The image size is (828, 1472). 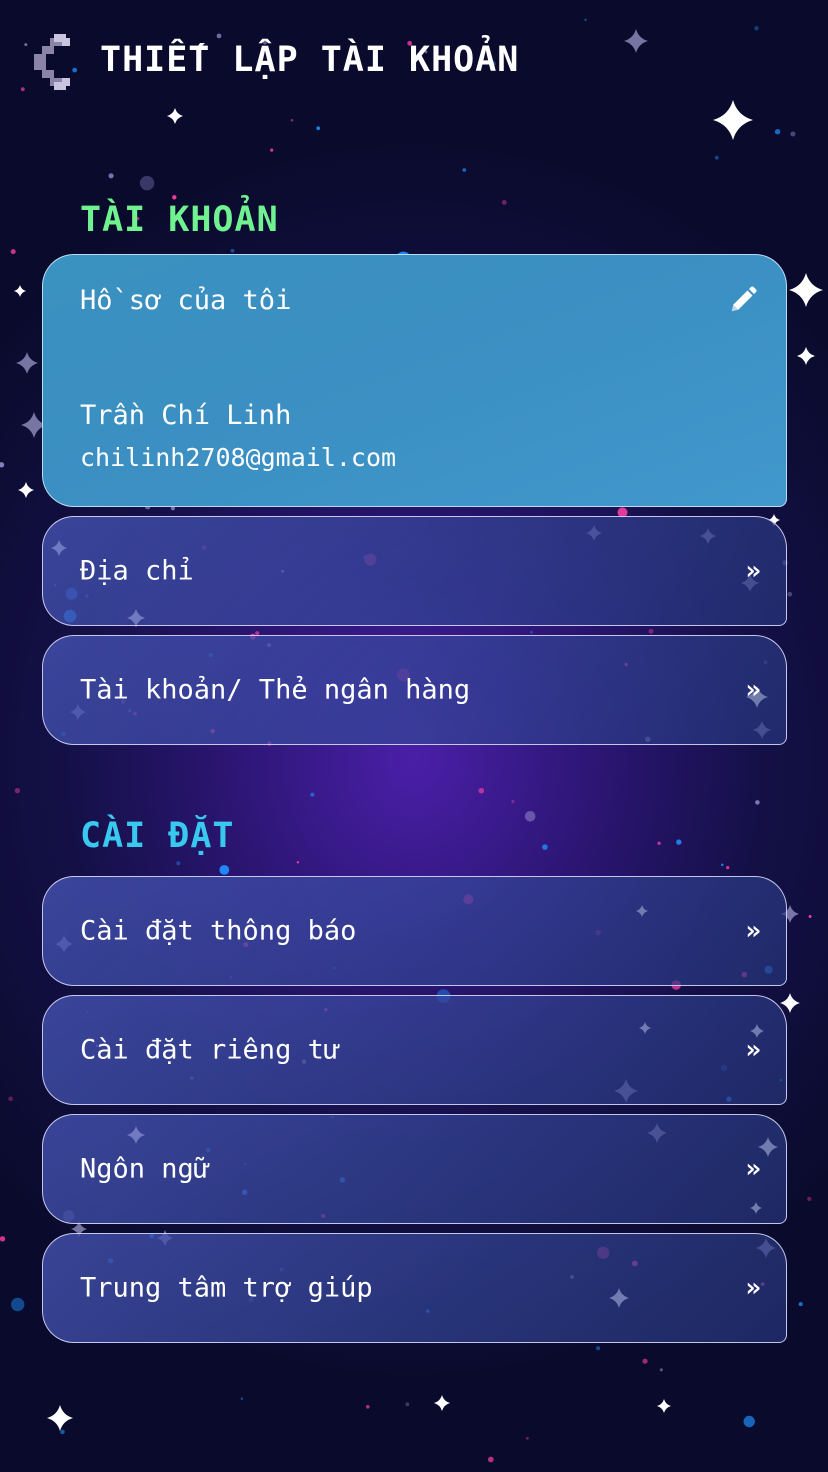 What do you see at coordinates (414, 1050) in the screenshot?
I see `privacy-settings-row: Cài đặt riêng tư »` at bounding box center [414, 1050].